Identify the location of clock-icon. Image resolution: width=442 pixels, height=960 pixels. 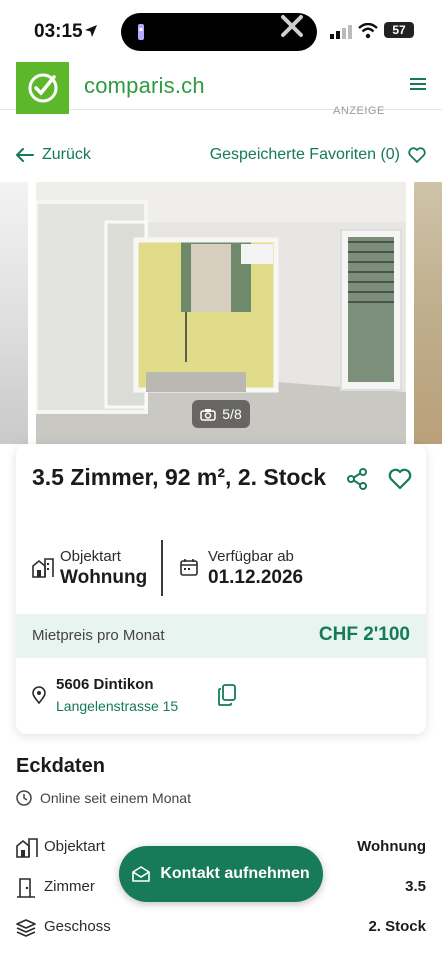
(24, 798).